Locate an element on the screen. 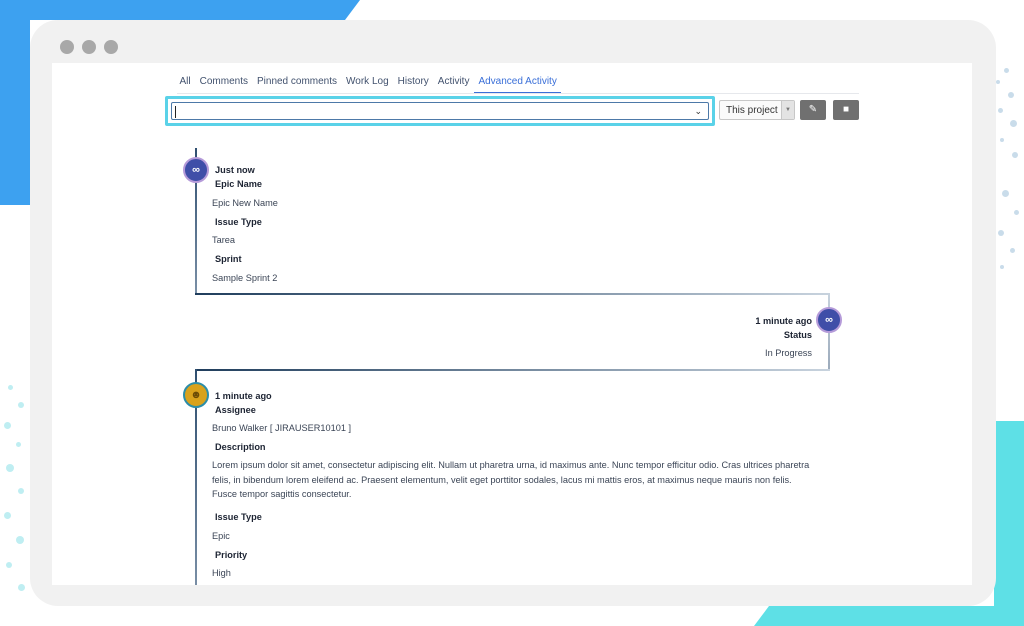 The height and width of the screenshot is (626, 1024). tab-activity: Activity is located at coordinates (453, 84).